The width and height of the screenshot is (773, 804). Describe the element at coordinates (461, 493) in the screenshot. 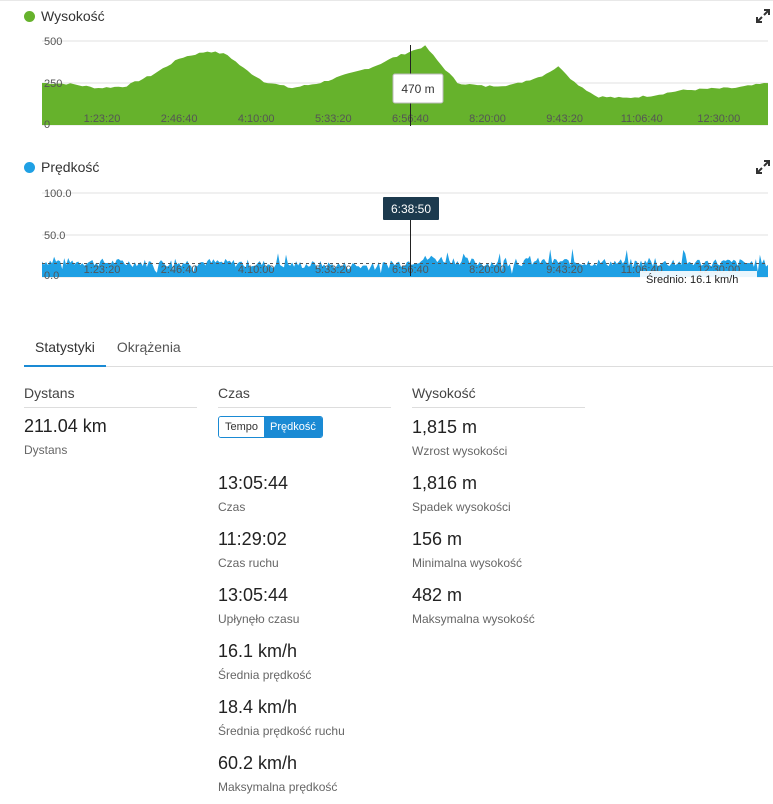

I see `stat-item: 1,816 m Spadek wysokości` at that location.